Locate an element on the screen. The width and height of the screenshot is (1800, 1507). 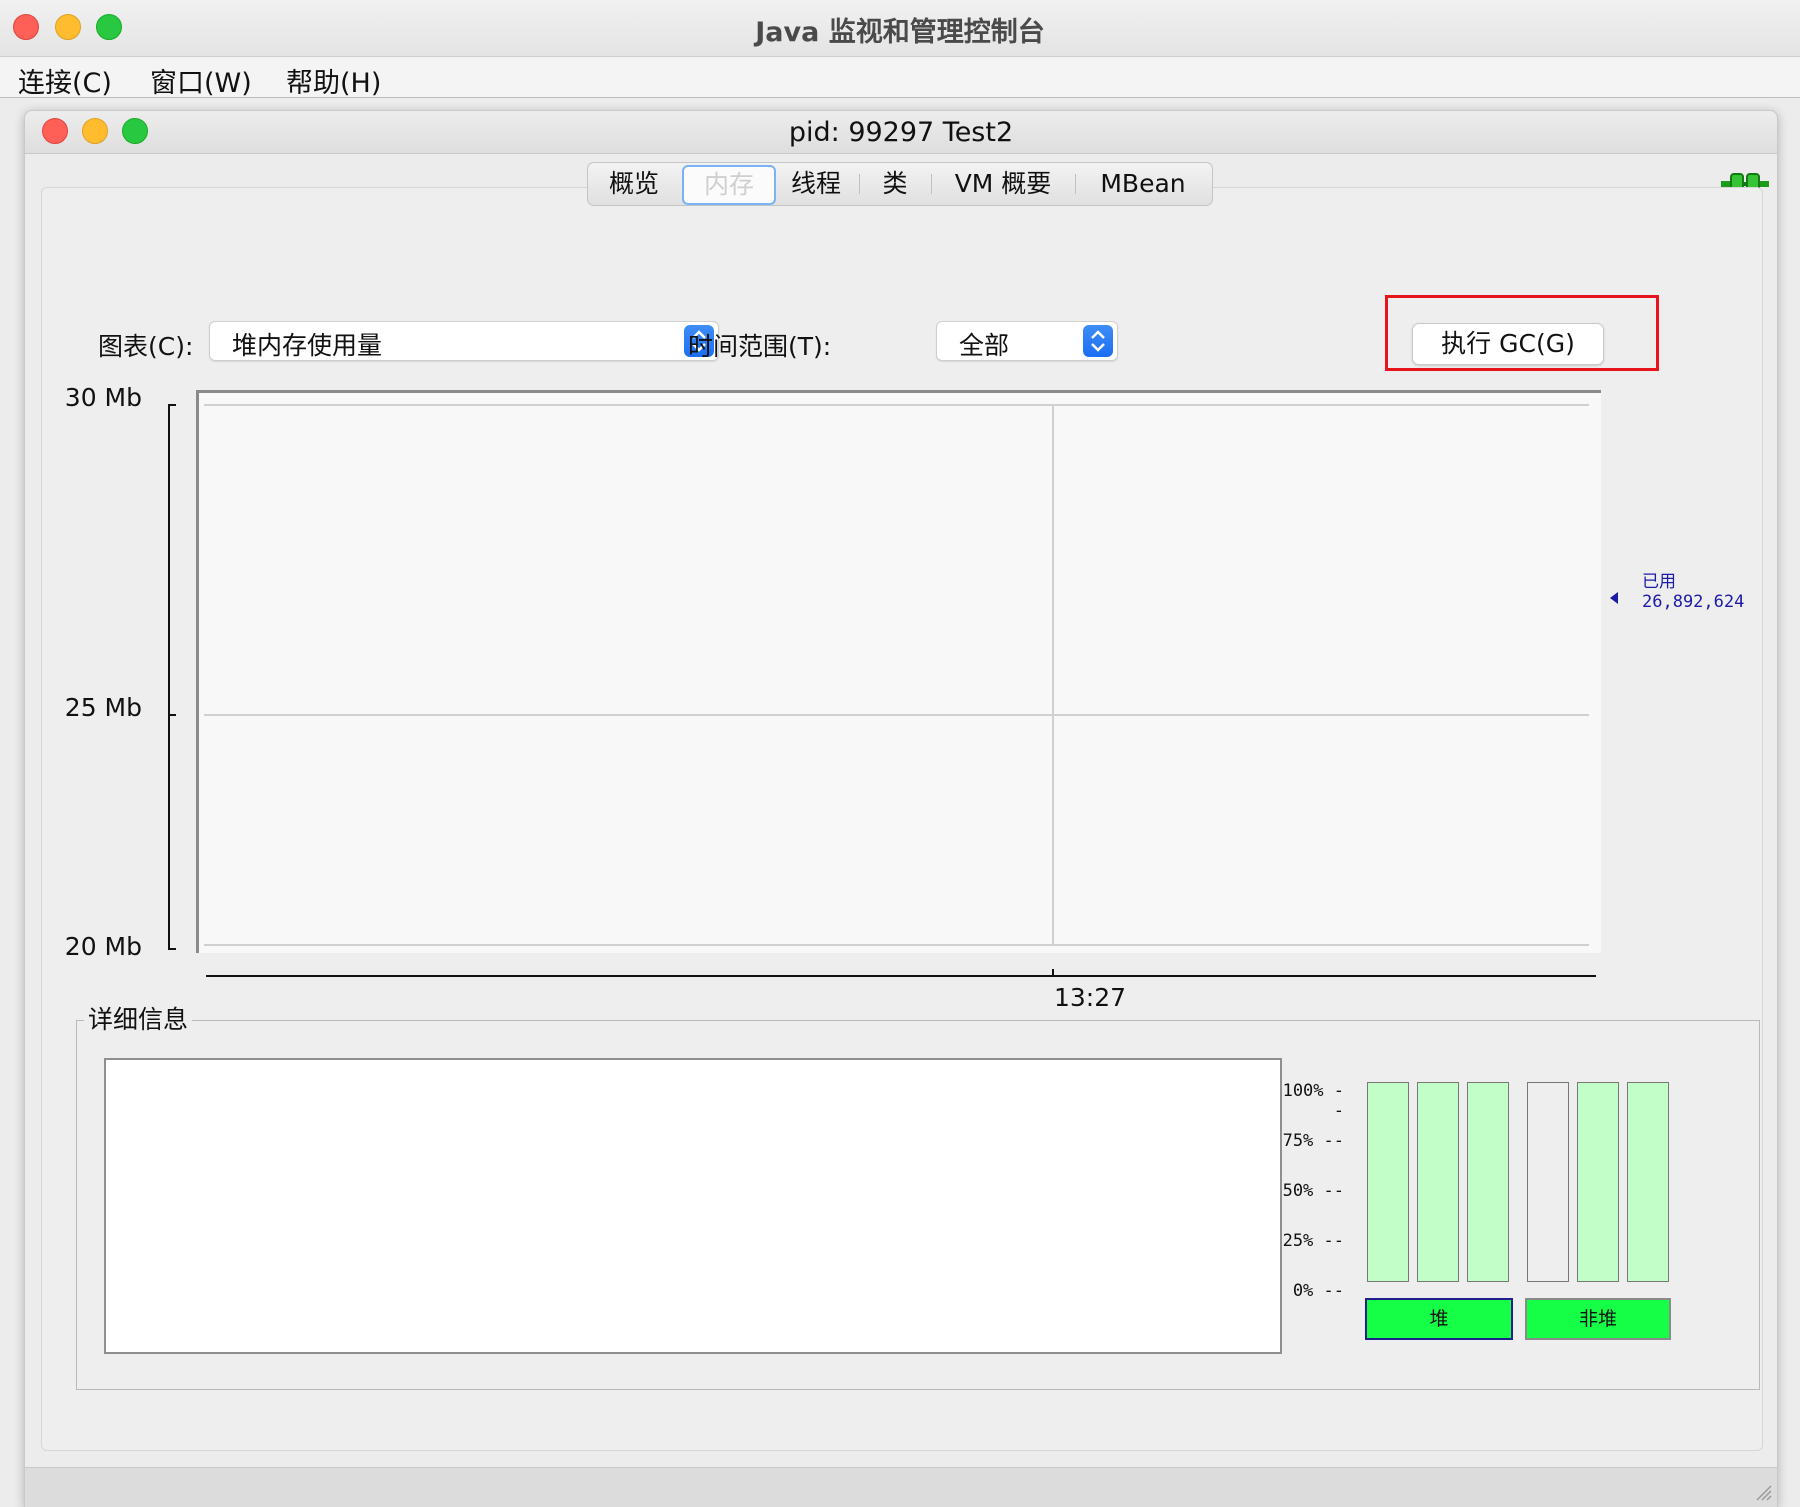
menu-help: 帮助(H) is located at coordinates (333, 80).